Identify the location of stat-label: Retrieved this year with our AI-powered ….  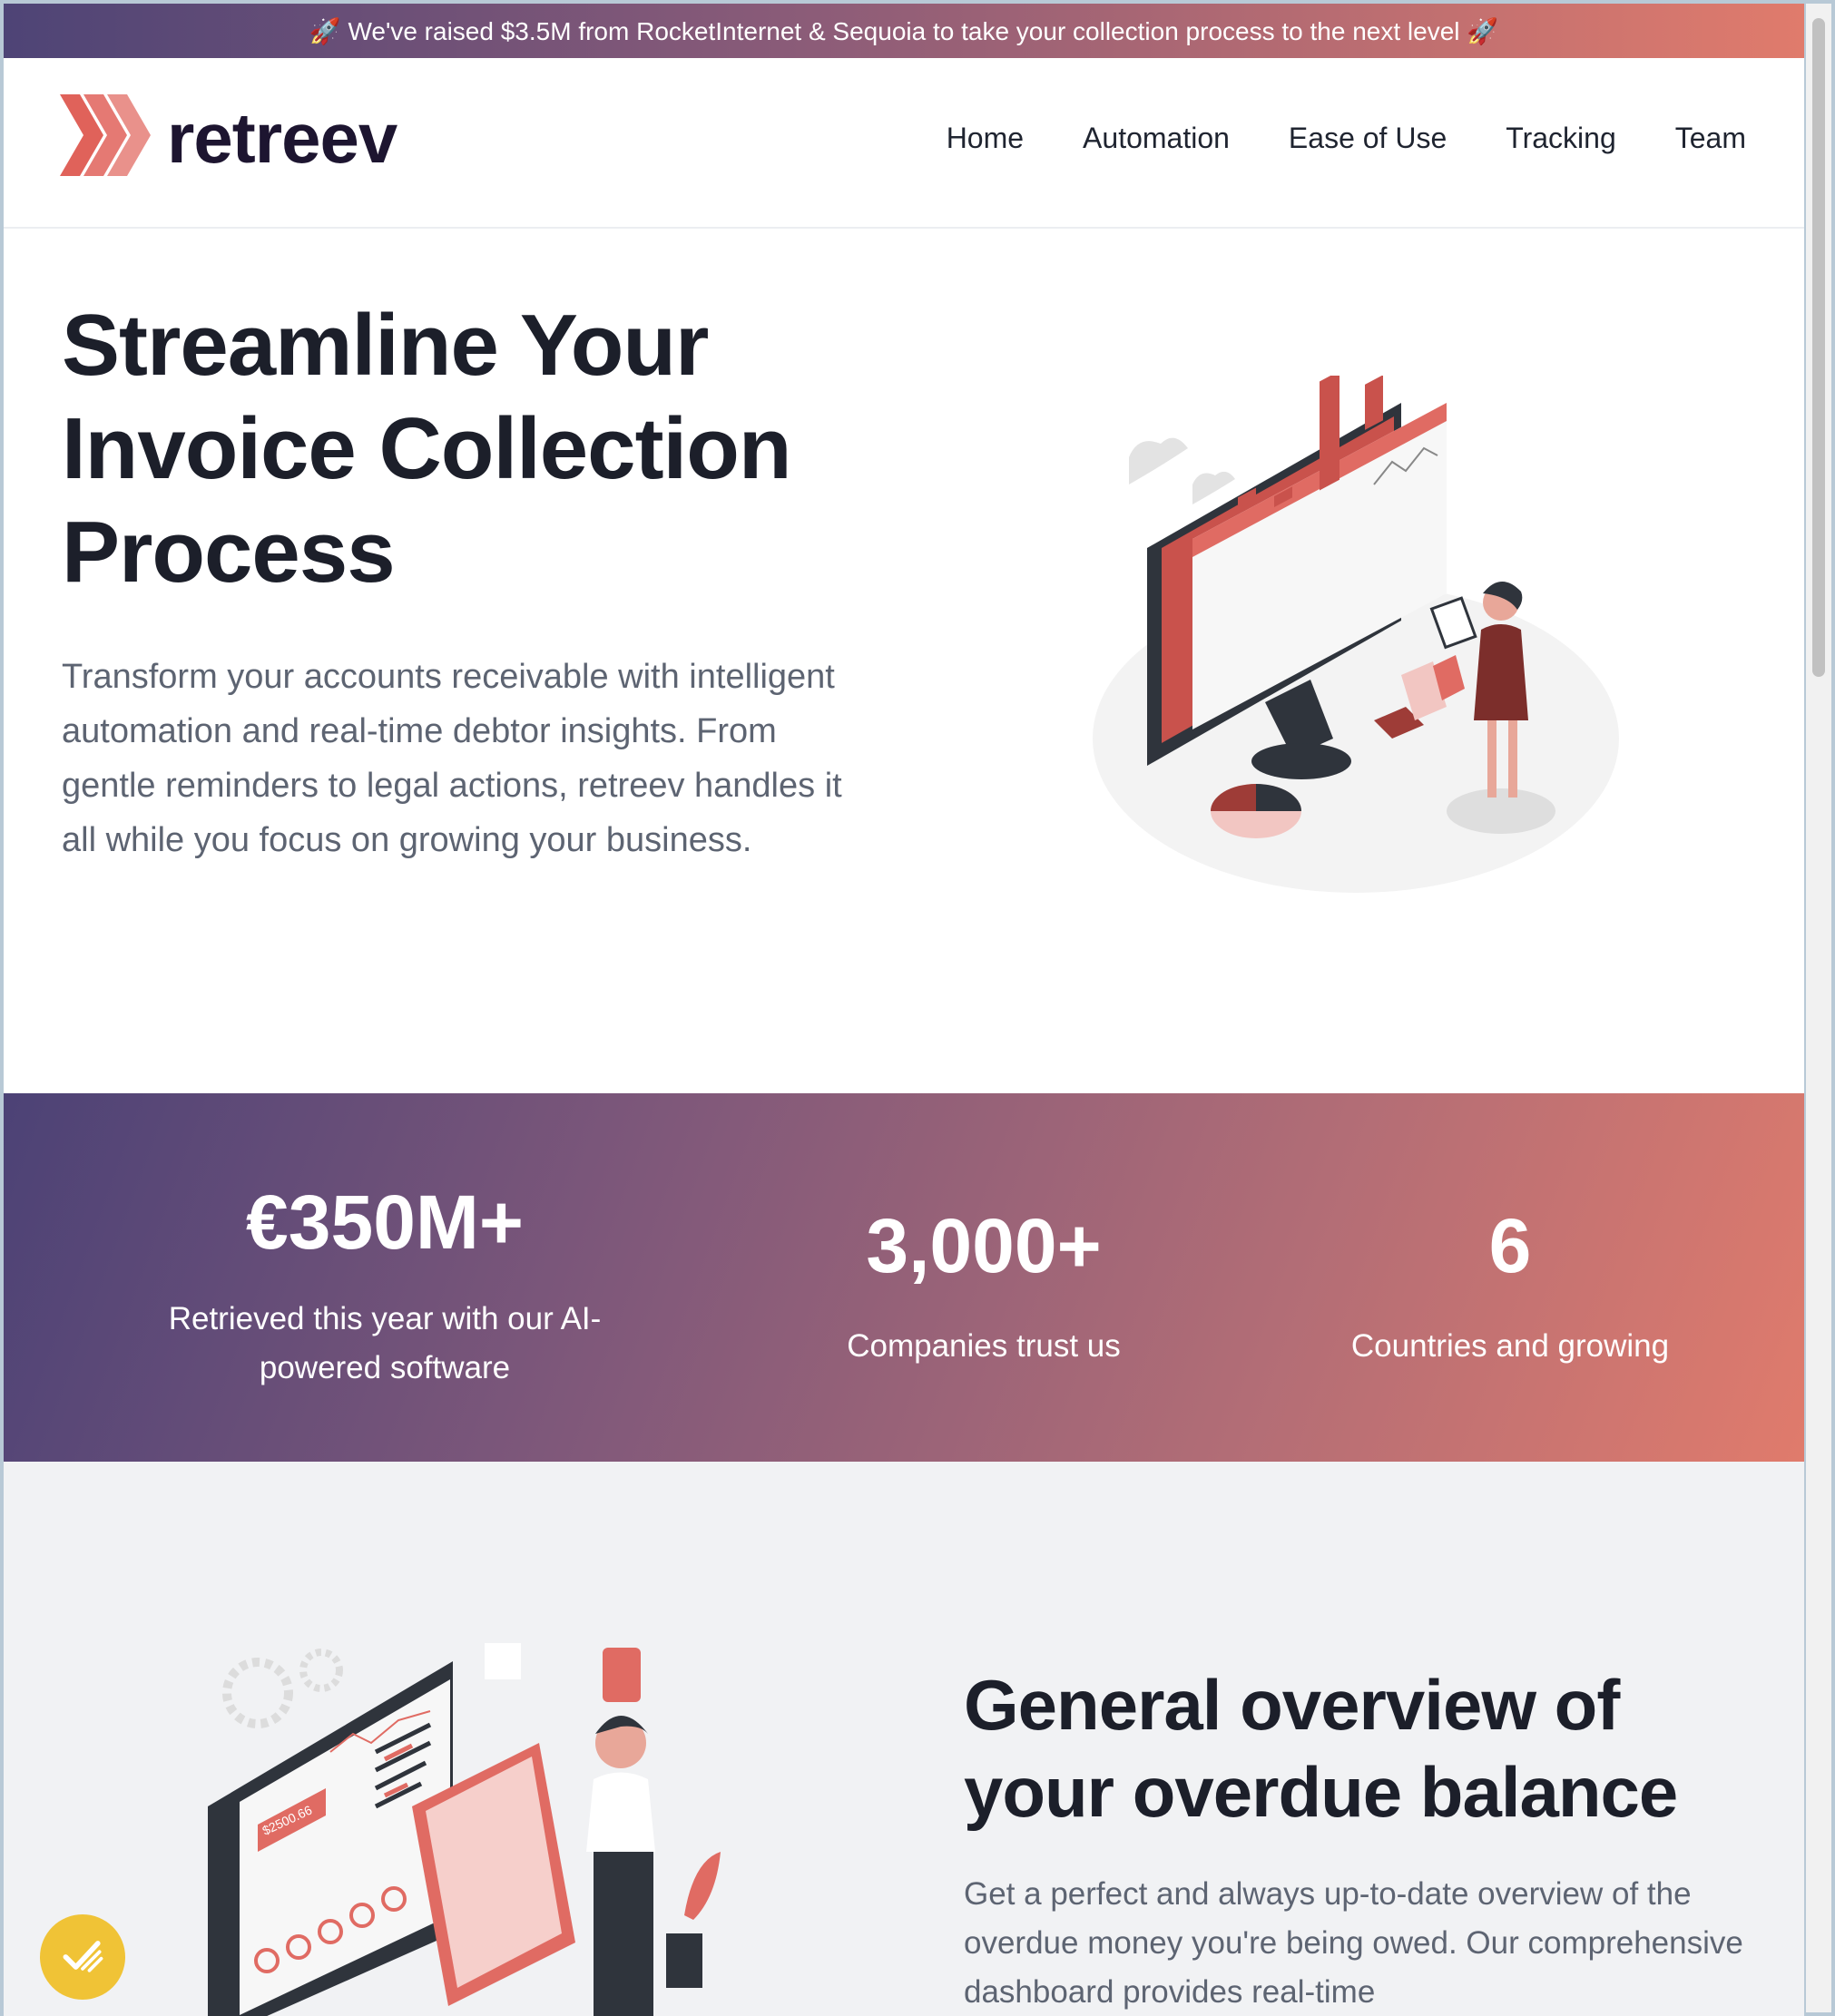
(385, 1343).